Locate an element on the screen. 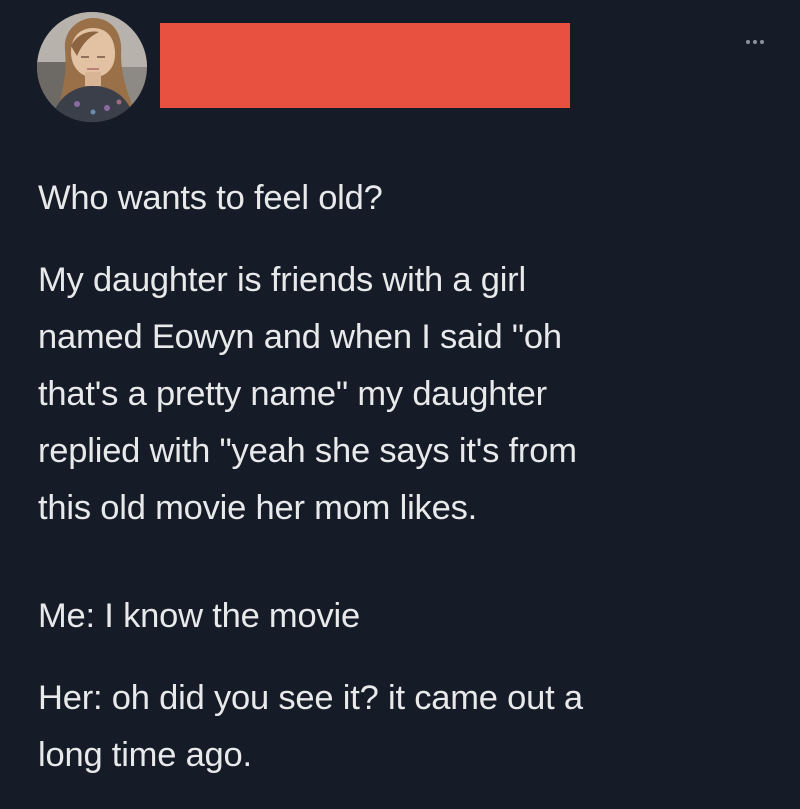 The width and height of the screenshot is (800, 809). tweet-paragraph: Me: I know the movie is located at coordinates (199, 616).